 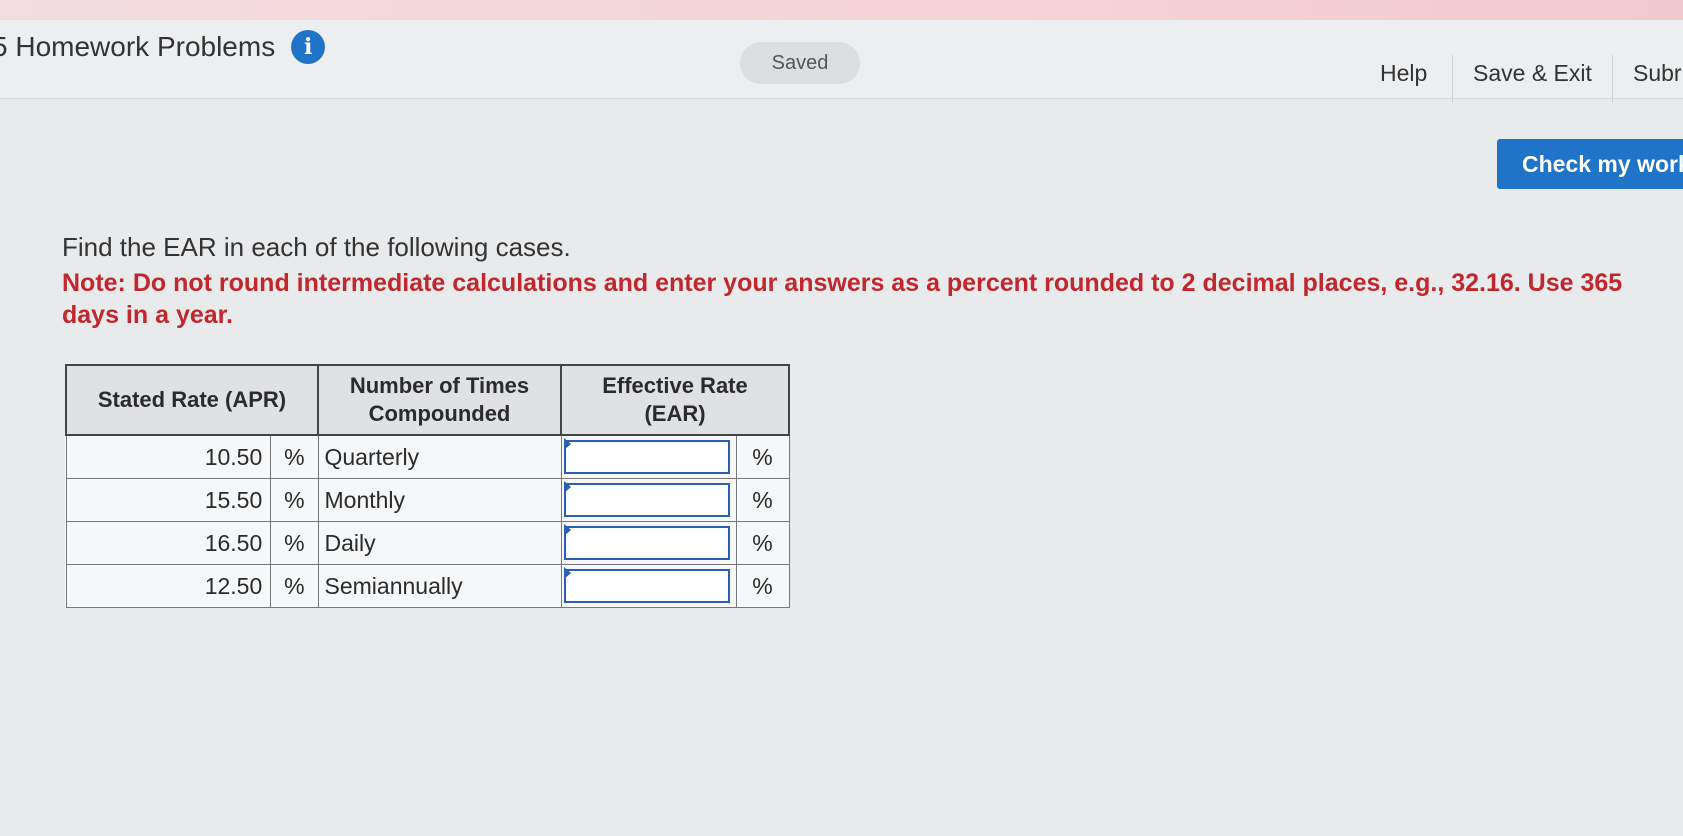 I want to click on info-icon: i, so click(x=308, y=47).